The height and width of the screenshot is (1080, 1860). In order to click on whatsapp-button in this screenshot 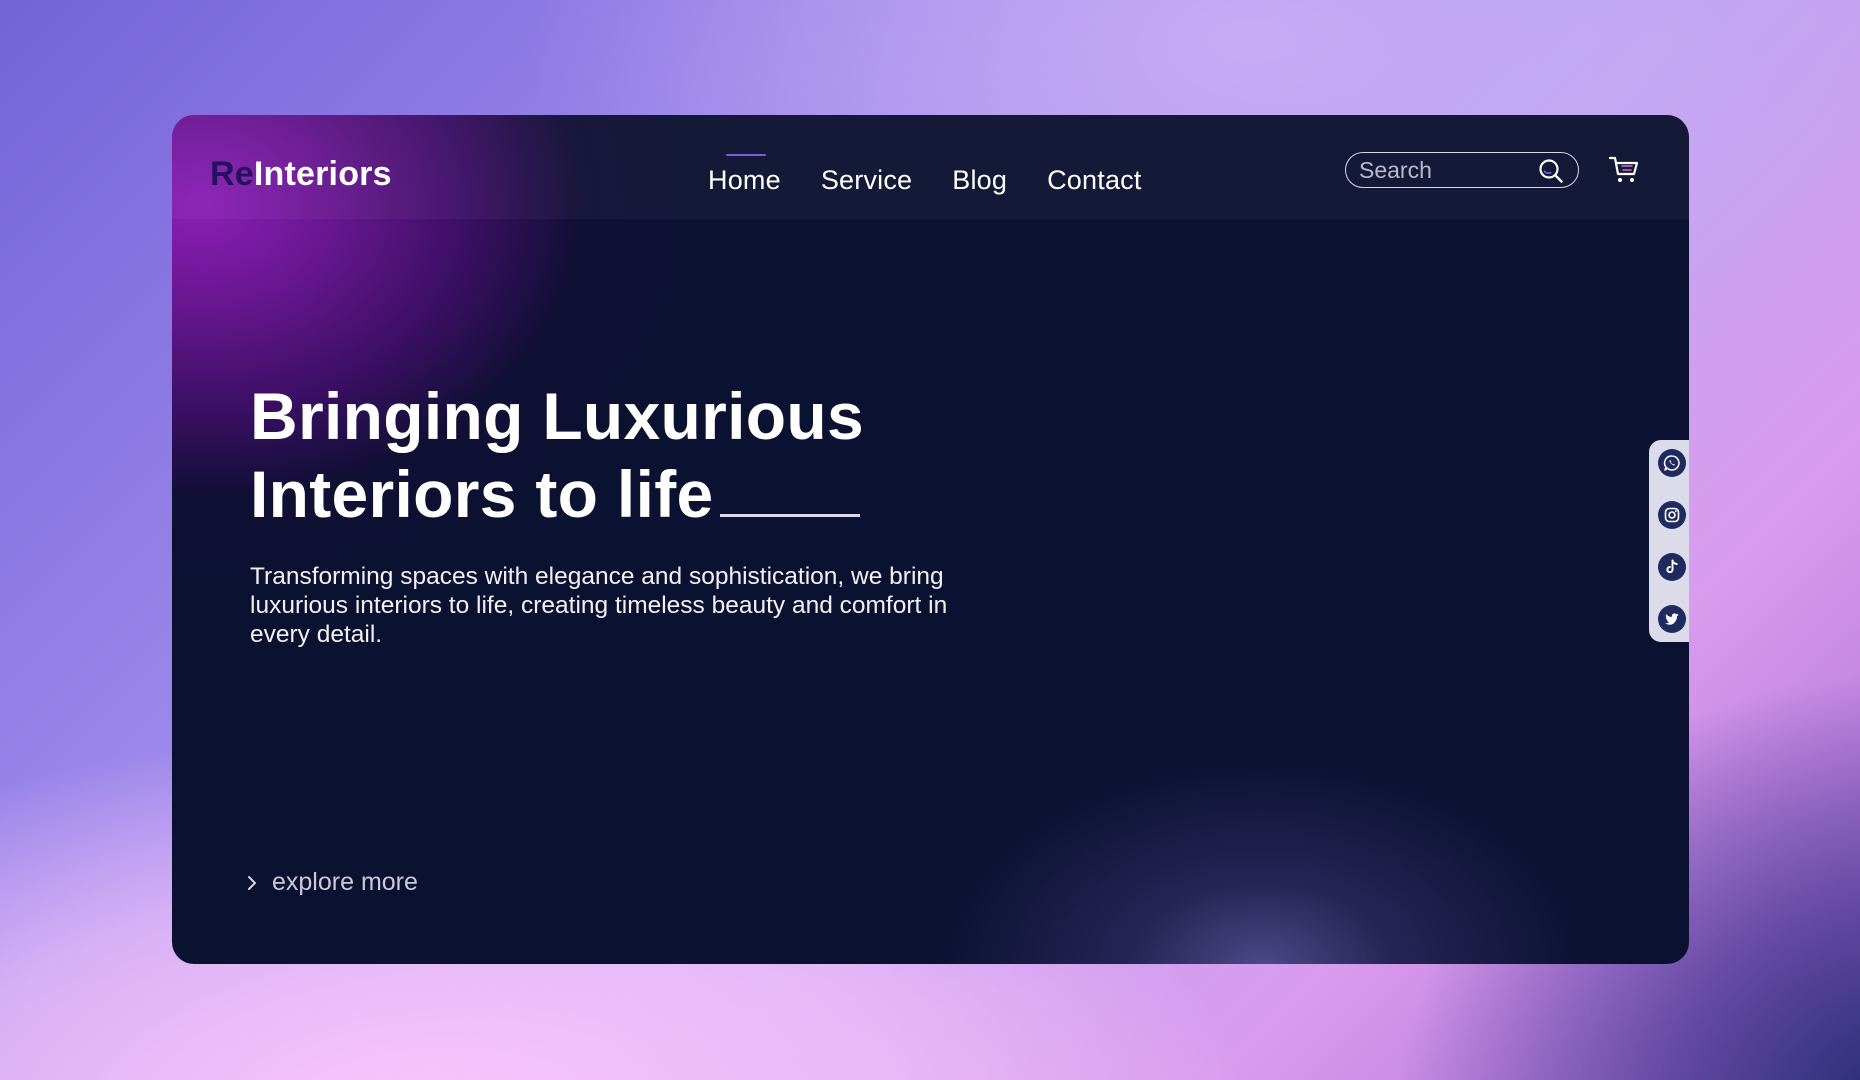, I will do `click(1672, 463)`.